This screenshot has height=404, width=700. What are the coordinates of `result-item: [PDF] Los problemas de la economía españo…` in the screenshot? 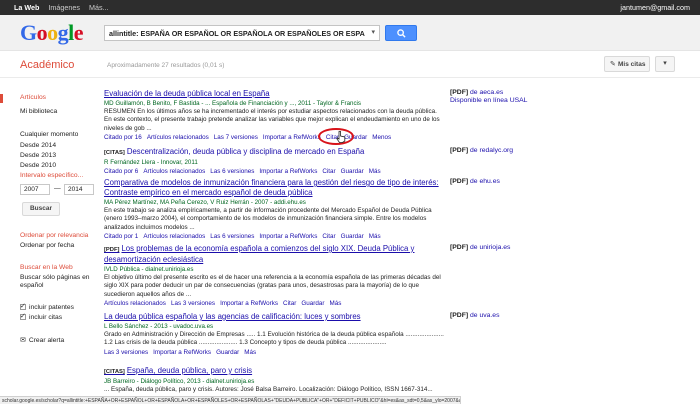 It's located at (274, 276).